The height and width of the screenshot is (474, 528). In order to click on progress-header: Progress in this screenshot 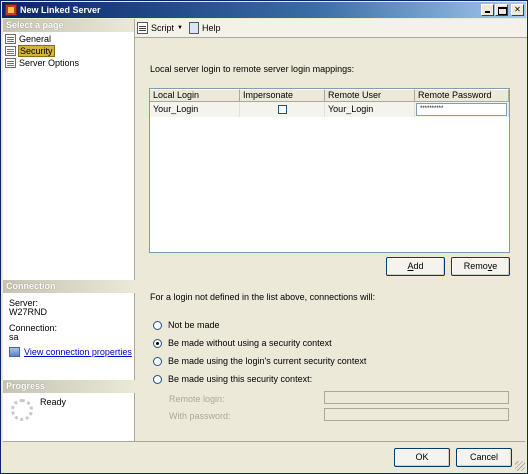, I will do `click(69, 386)`.